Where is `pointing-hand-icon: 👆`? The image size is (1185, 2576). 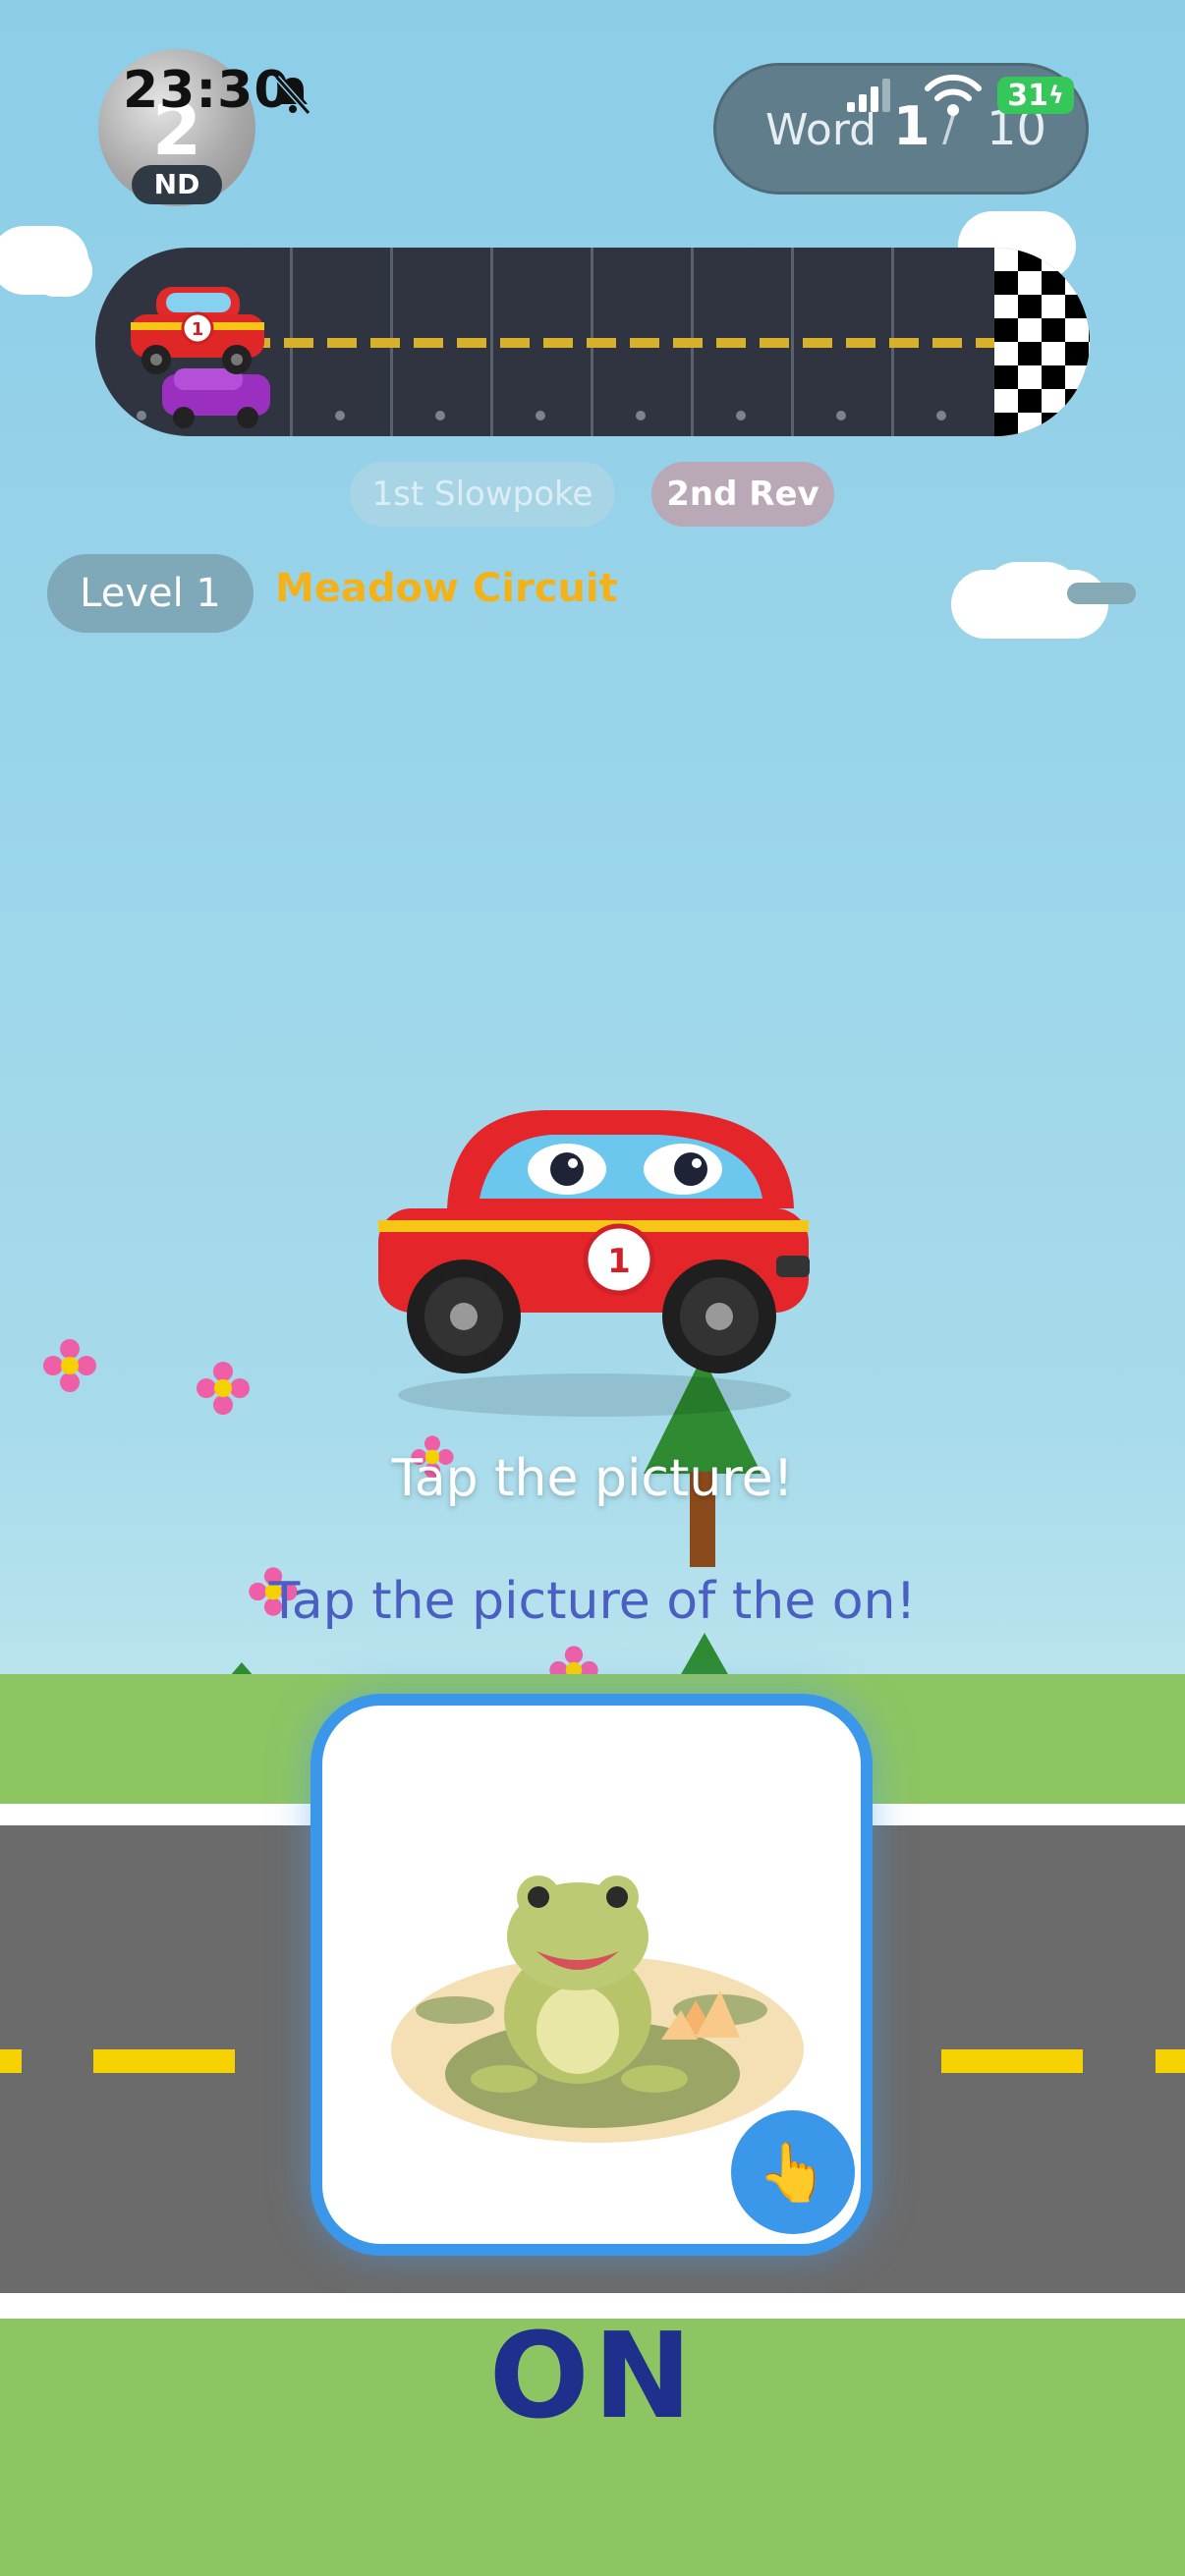
pointing-hand-icon: 👆 is located at coordinates (793, 2172).